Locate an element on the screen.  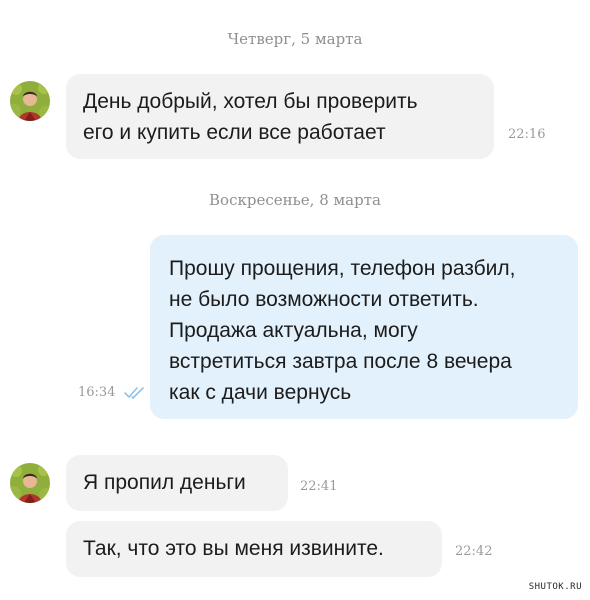
date-separator-sunday: Воскресенье, 8 марта is located at coordinates (295, 200).